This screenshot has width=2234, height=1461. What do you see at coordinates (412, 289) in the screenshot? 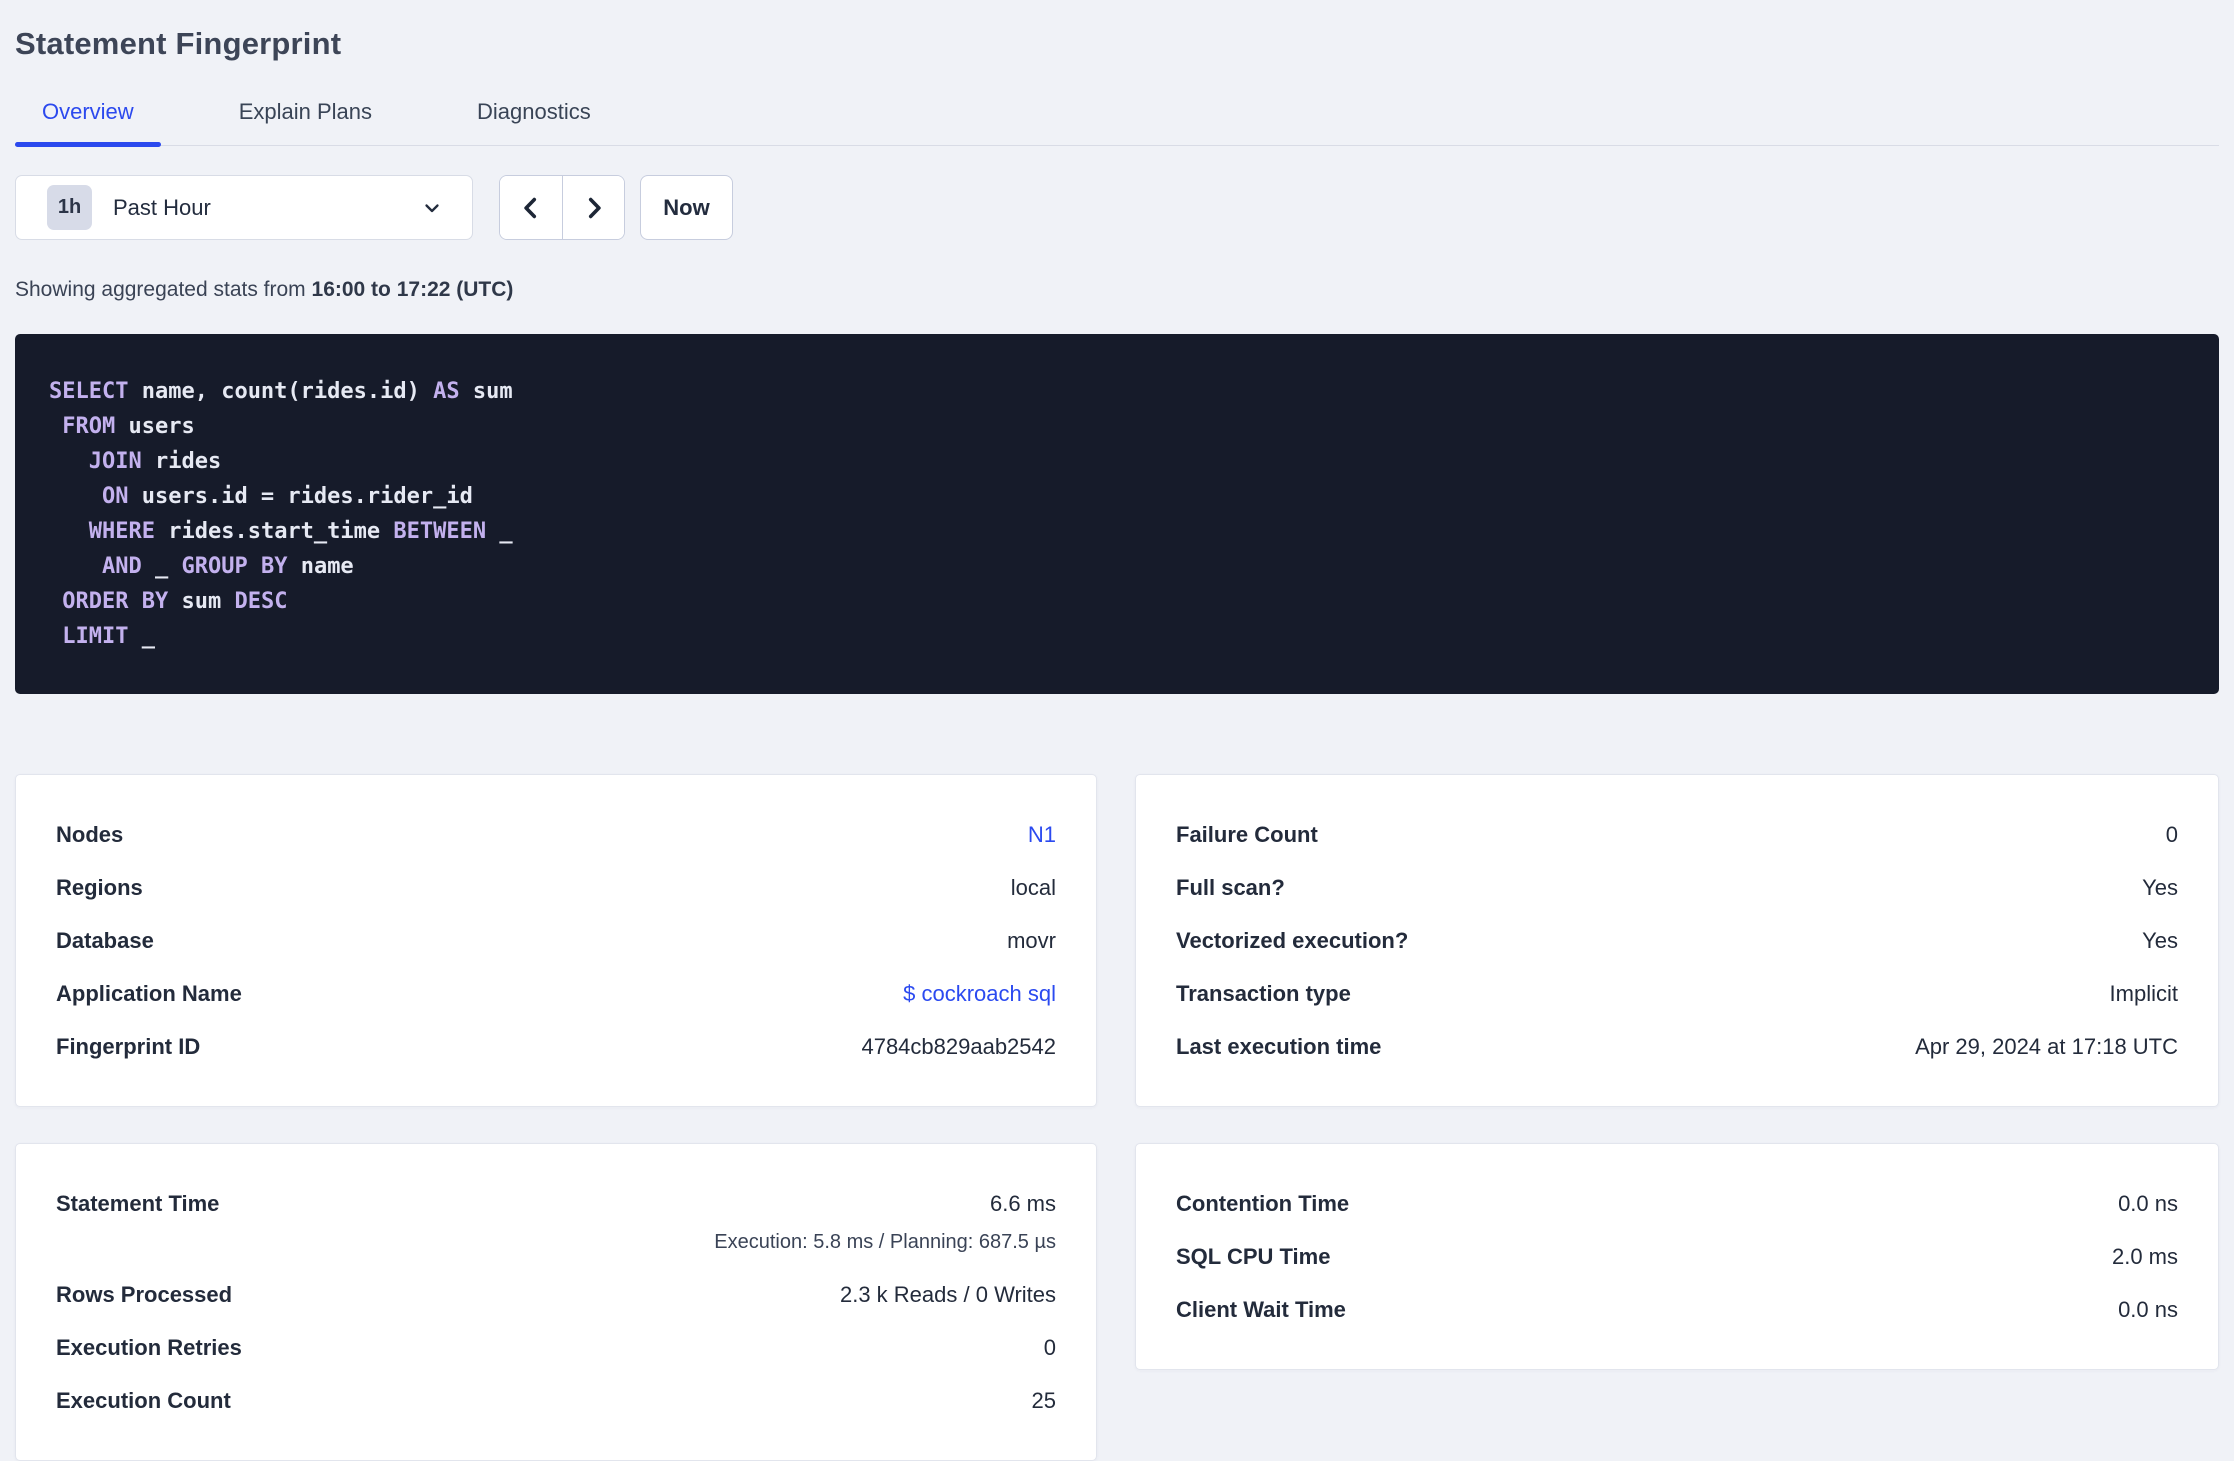
I see `stats-line-range: 16:00 to 17:22 (UTC)` at bounding box center [412, 289].